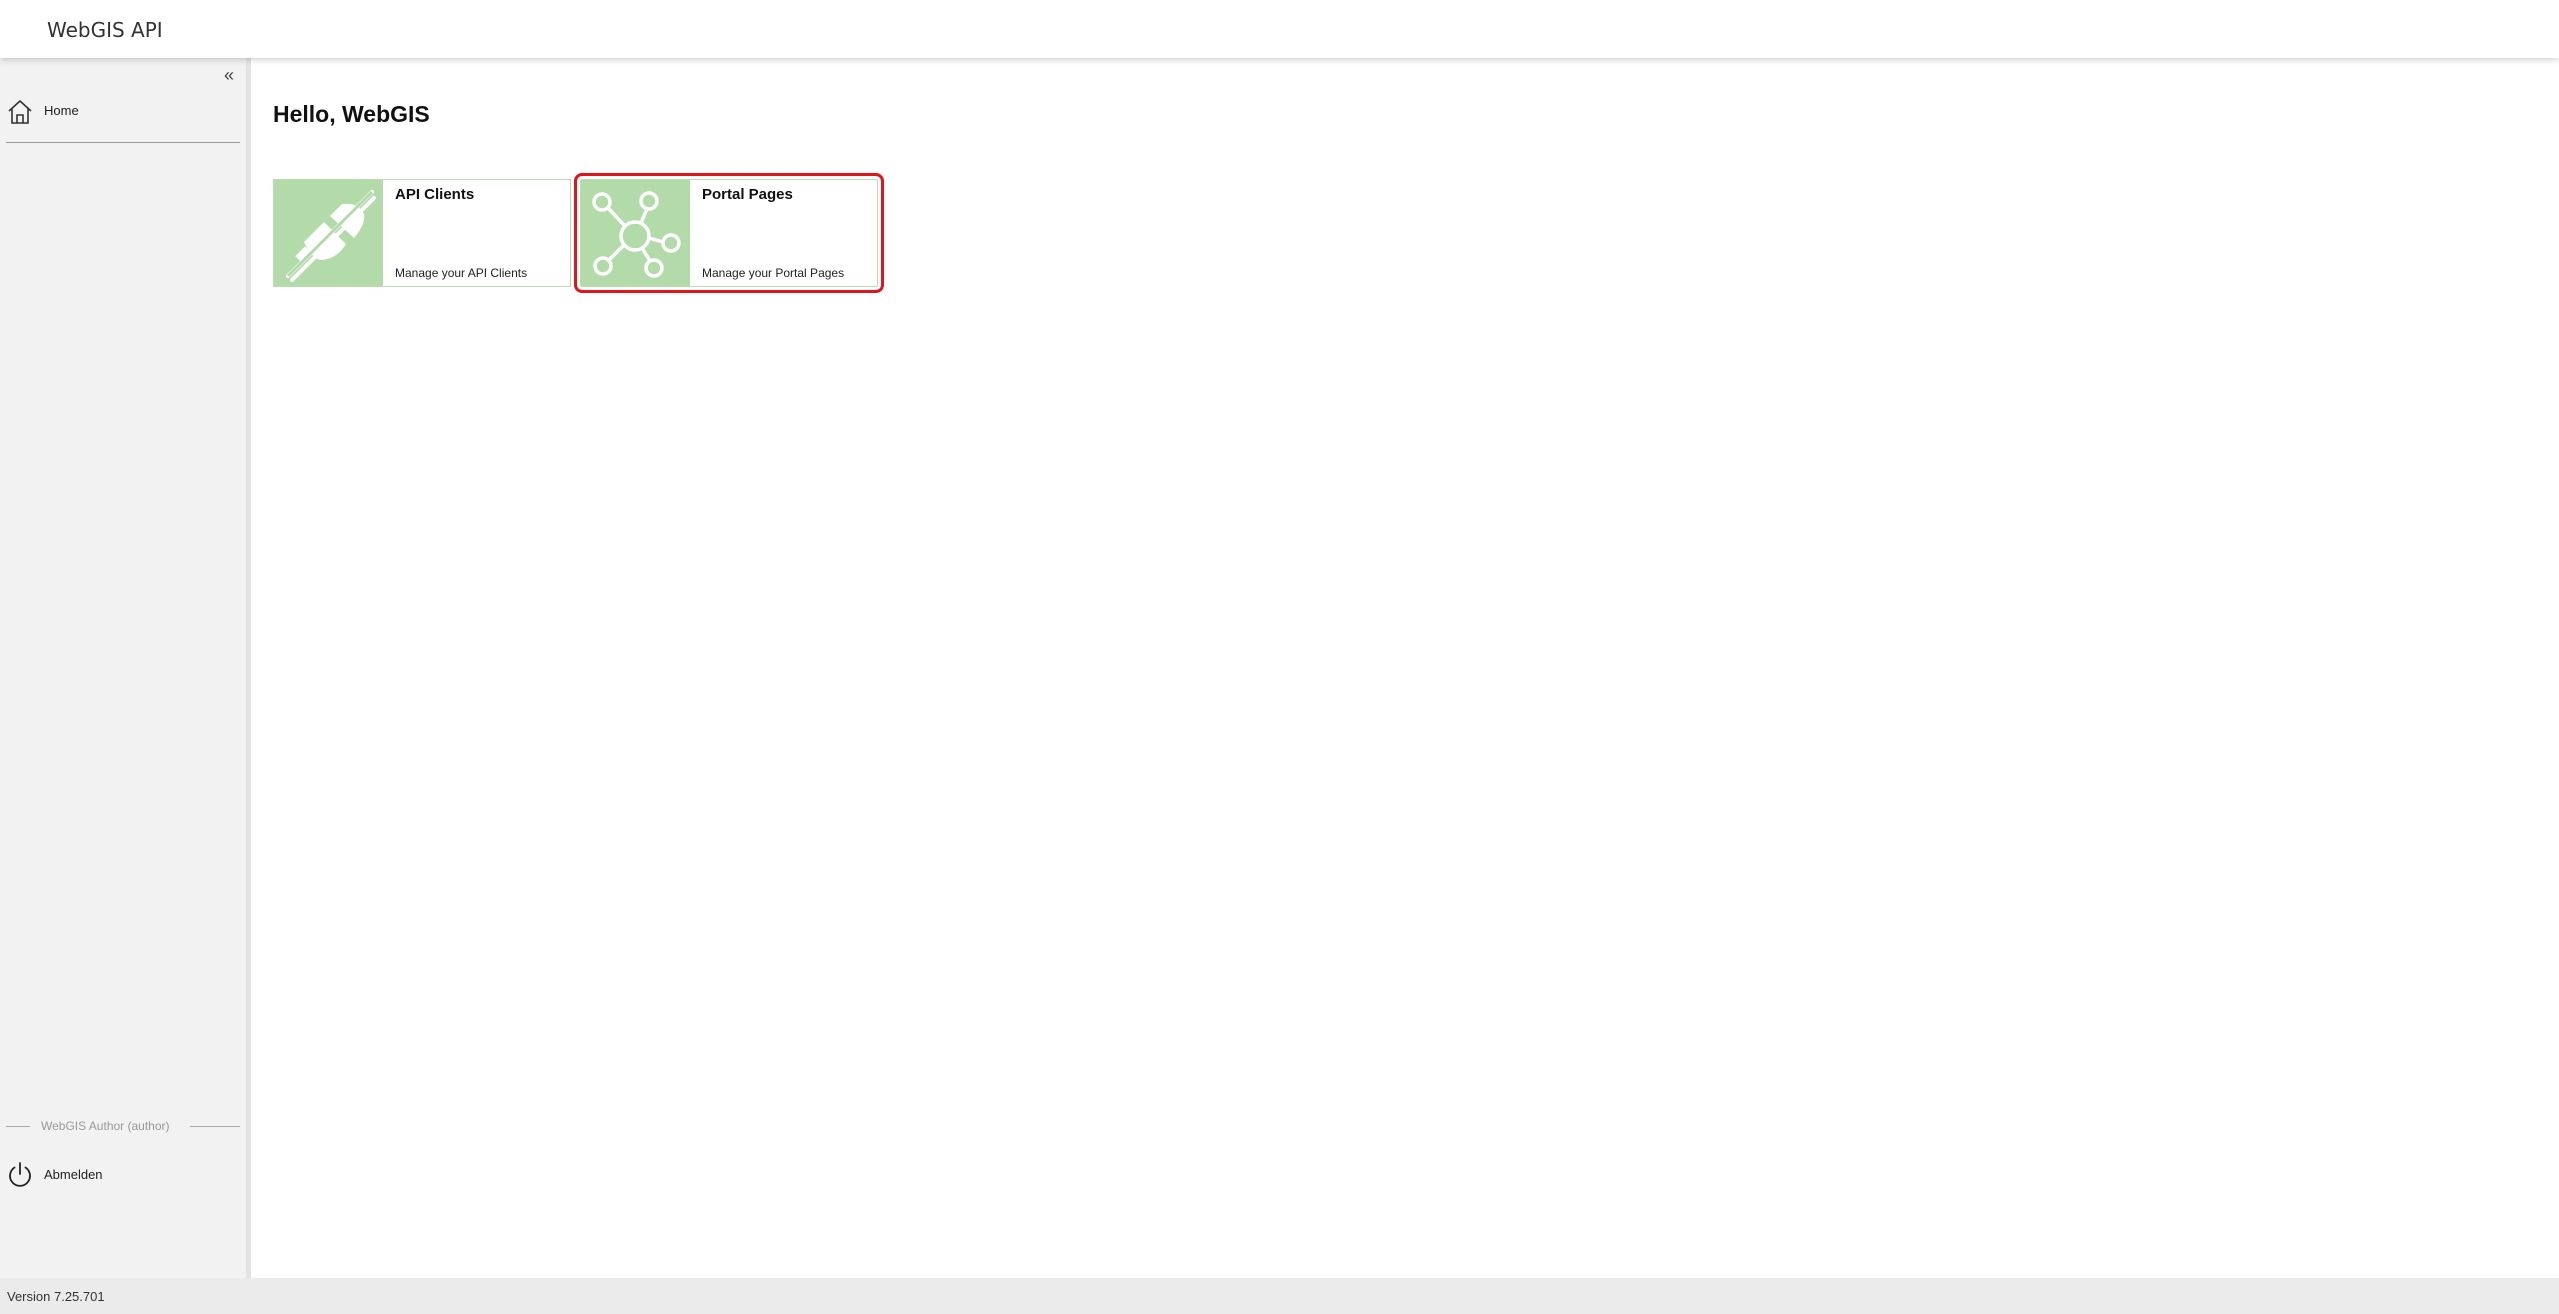 Image resolution: width=2559 pixels, height=1314 pixels. What do you see at coordinates (123, 1174) in the screenshot?
I see `logout-button: Abmelden` at bounding box center [123, 1174].